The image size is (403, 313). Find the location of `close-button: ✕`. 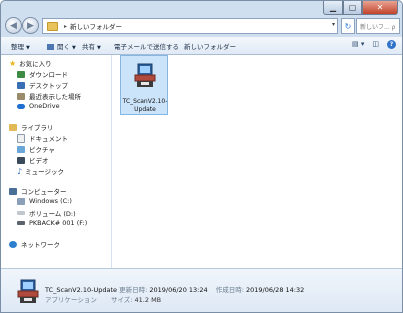

close-button: ✕ is located at coordinates (380, 8).